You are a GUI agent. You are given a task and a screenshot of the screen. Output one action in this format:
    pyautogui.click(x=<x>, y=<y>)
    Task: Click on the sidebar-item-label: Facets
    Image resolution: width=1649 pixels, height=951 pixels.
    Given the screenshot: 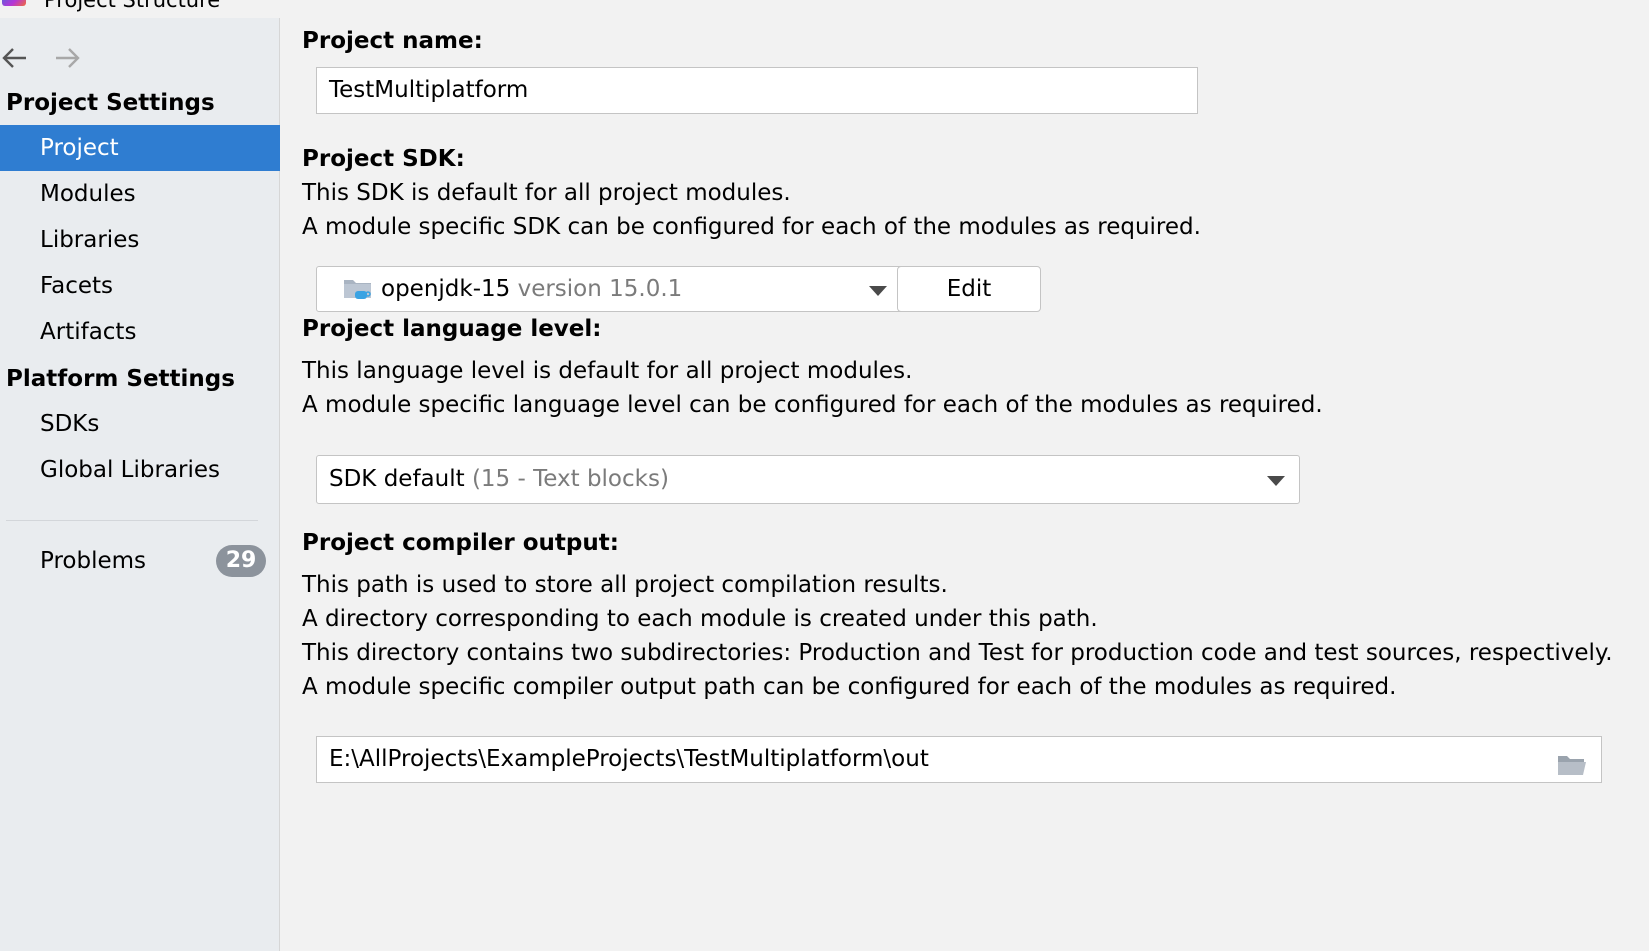 What is the action you would take?
    pyautogui.click(x=77, y=286)
    